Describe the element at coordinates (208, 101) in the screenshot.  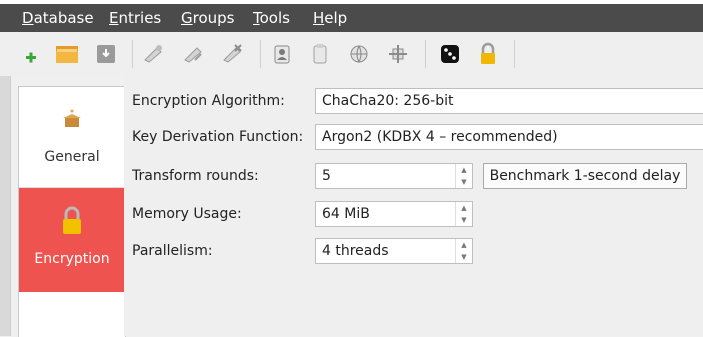
I see `encryption-algorithm-label: Encryption Algorithm:` at that location.